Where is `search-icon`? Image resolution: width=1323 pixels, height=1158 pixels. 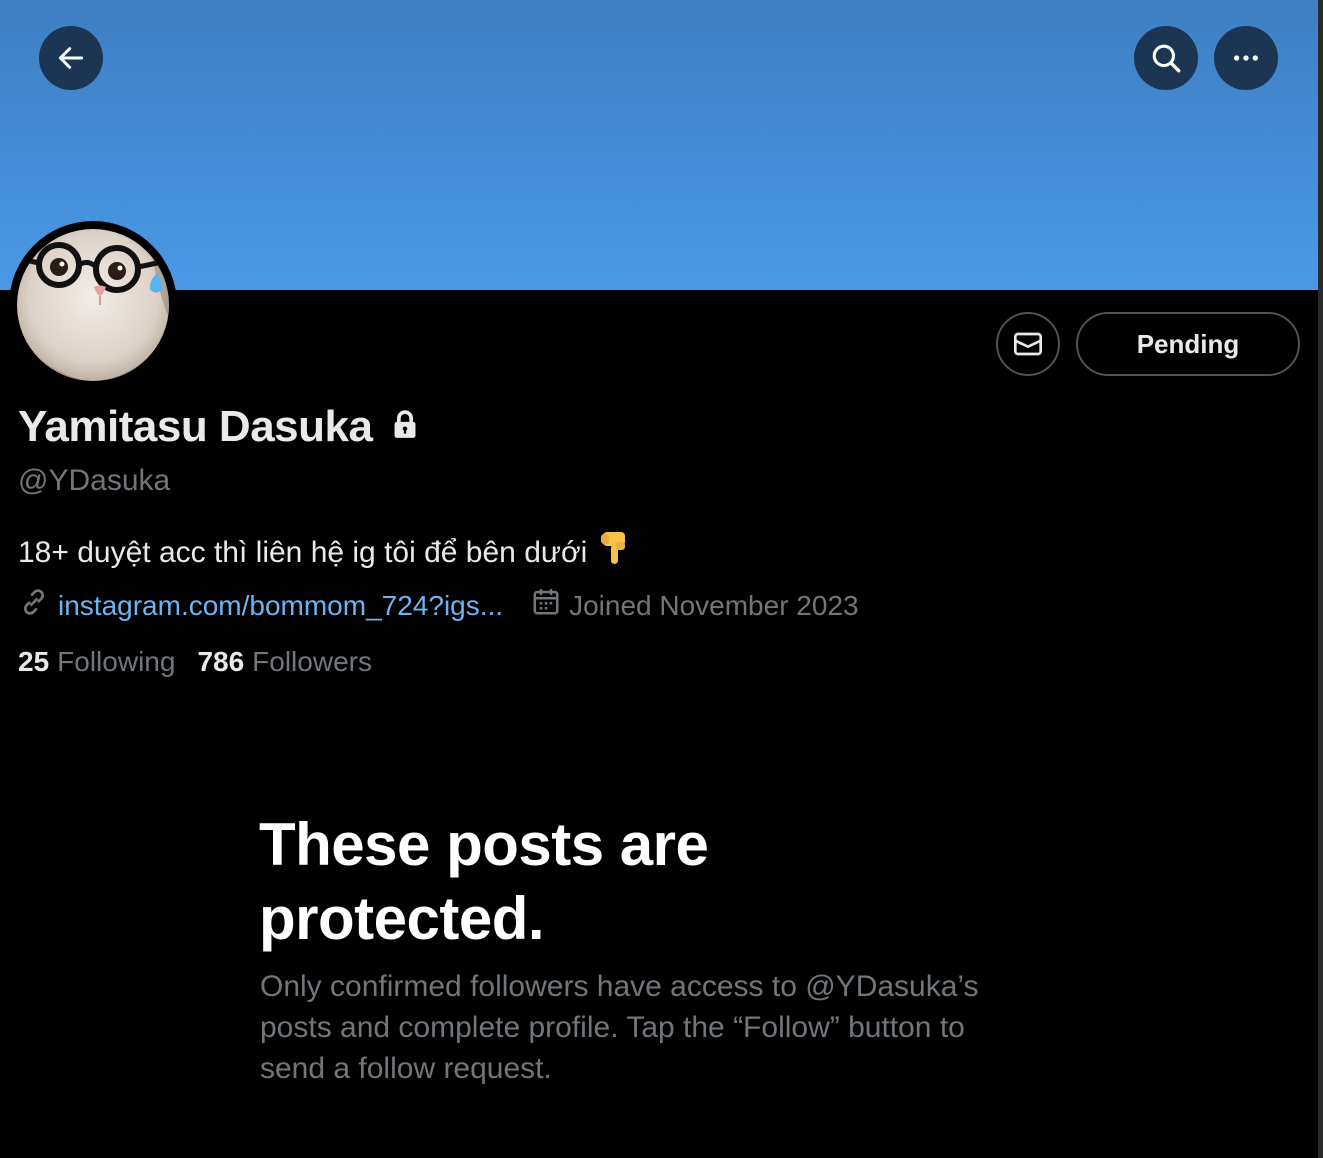 search-icon is located at coordinates (1166, 58).